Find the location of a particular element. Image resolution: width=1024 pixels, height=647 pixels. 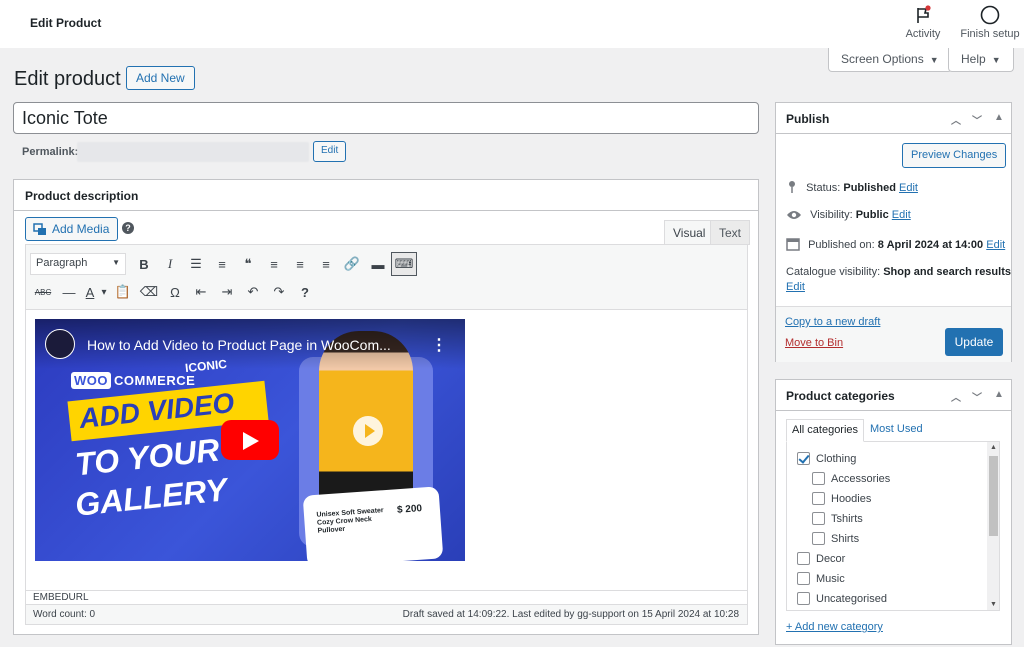

add-new-category-link: + Add new category is located at coordinates (834, 627).